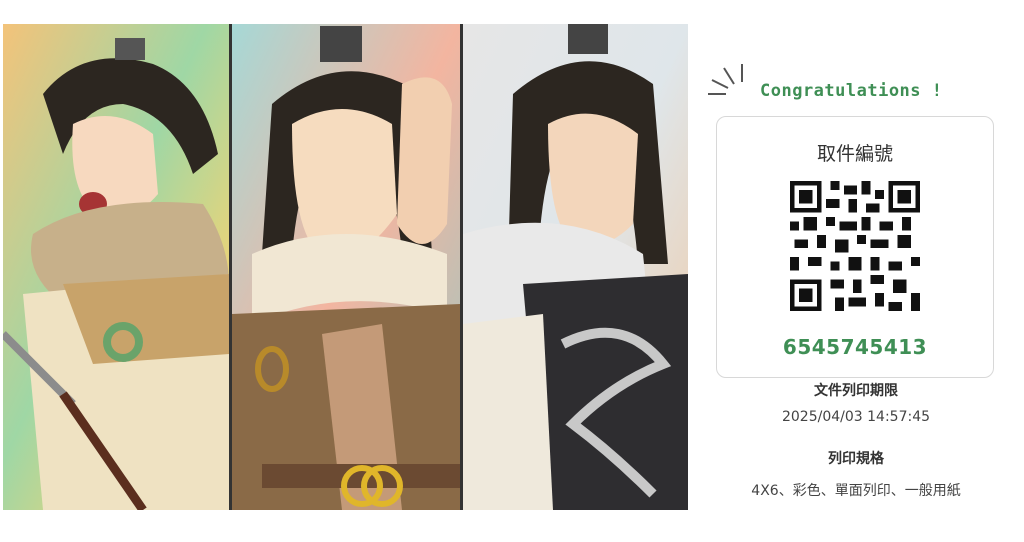 The height and width of the screenshot is (542, 1024). Describe the element at coordinates (854, 154) in the screenshot. I see `pickup-title: 取件編號` at that location.